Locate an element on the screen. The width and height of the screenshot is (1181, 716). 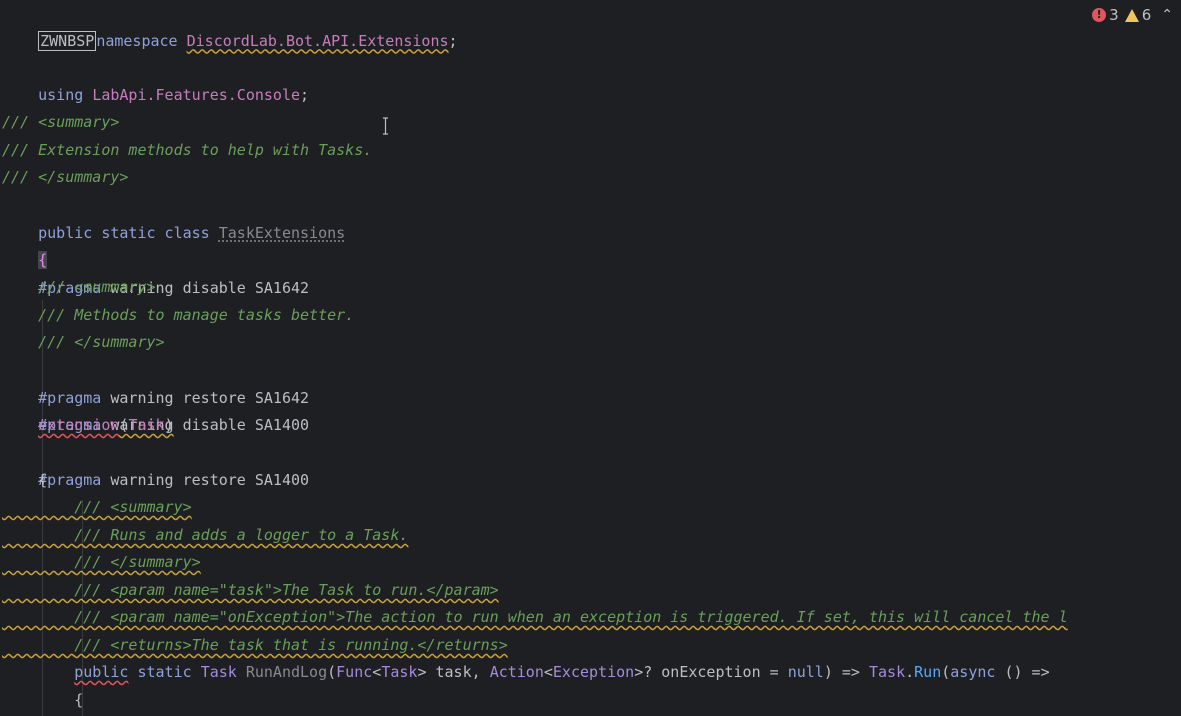
keyword: using is located at coordinates (61, 94).